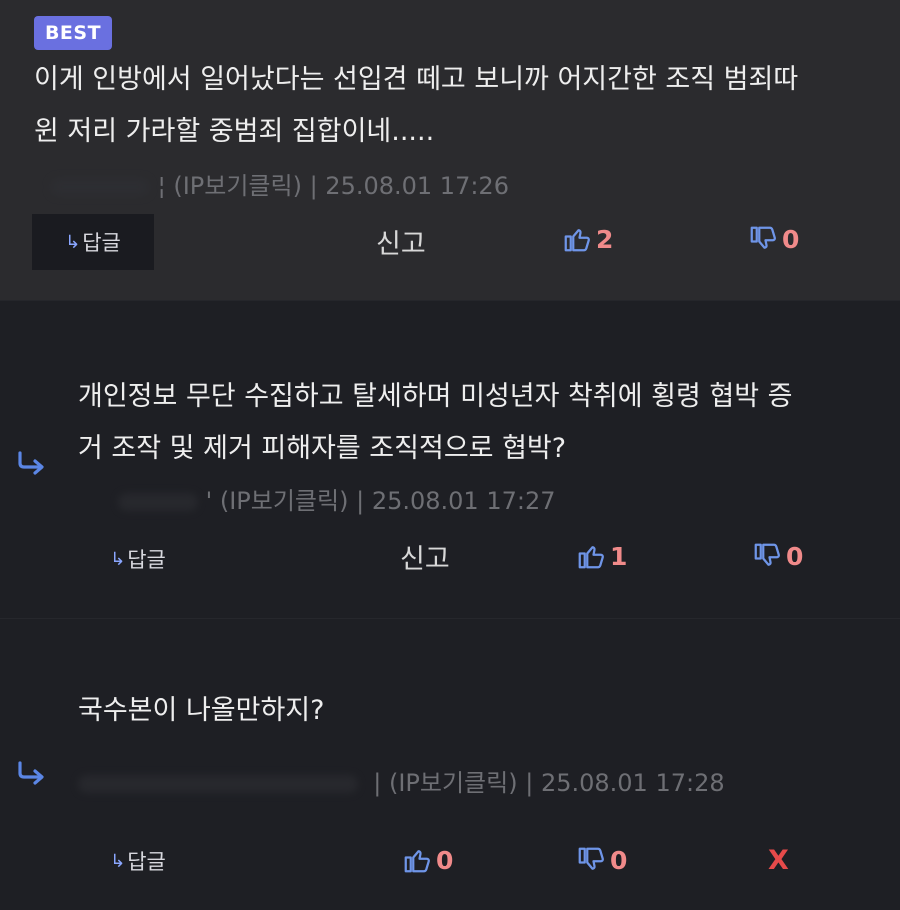 This screenshot has height=910, width=900. I want to click on comment-text: 국수본이 나올만하지?, so click(478, 711).